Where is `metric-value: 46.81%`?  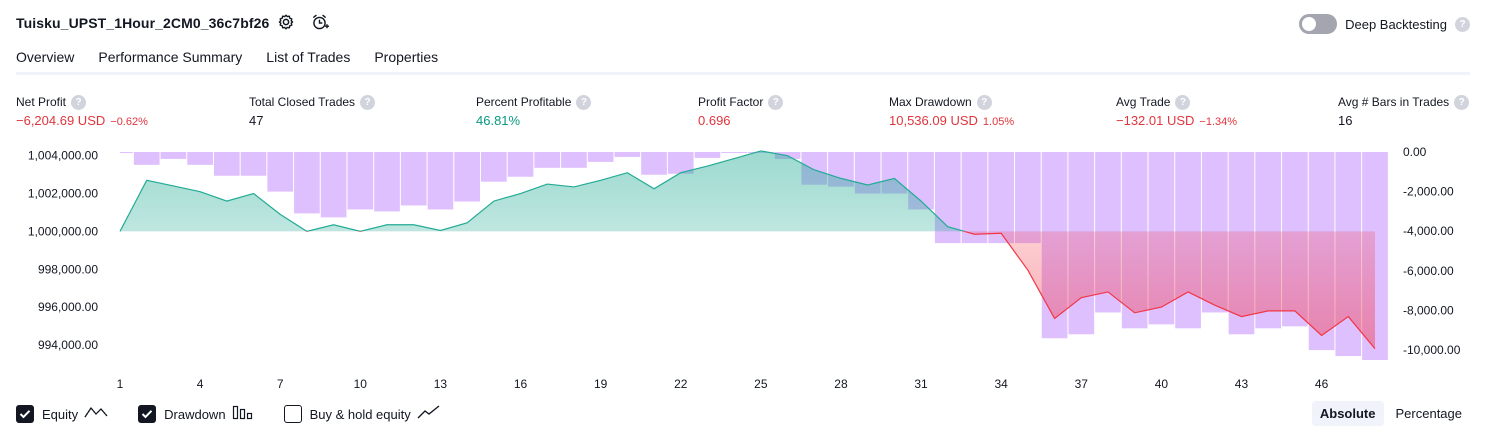
metric-value: 46.81% is located at coordinates (498, 120).